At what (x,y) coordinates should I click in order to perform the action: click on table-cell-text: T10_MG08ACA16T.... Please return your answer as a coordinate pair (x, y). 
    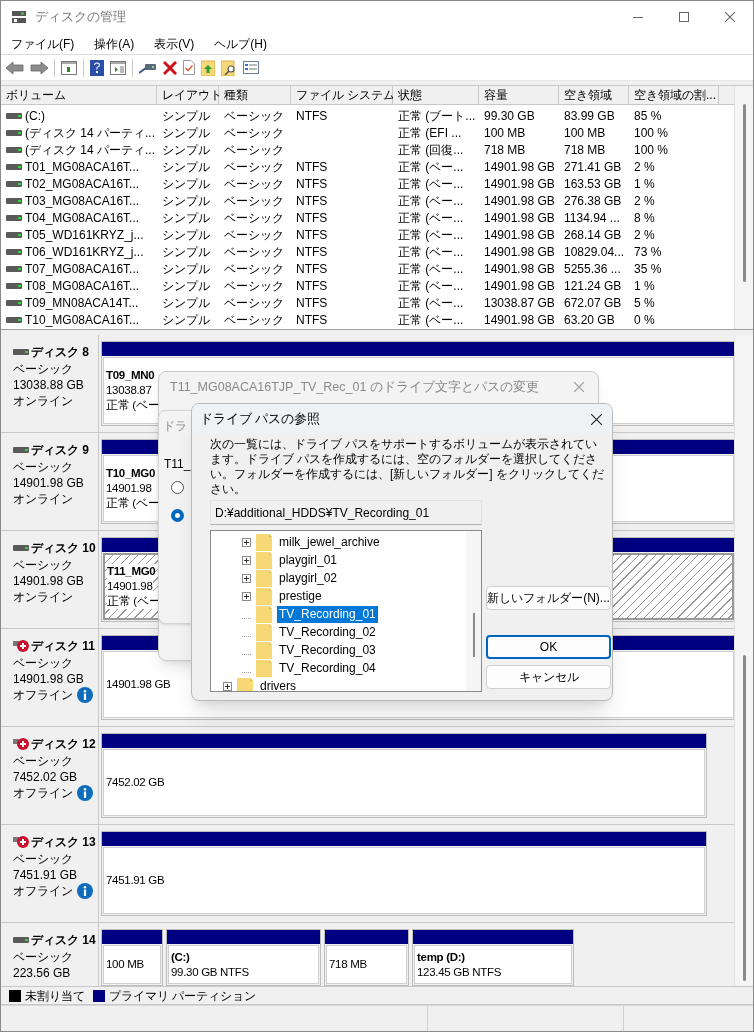
    Looking at the image, I should click on (82, 320).